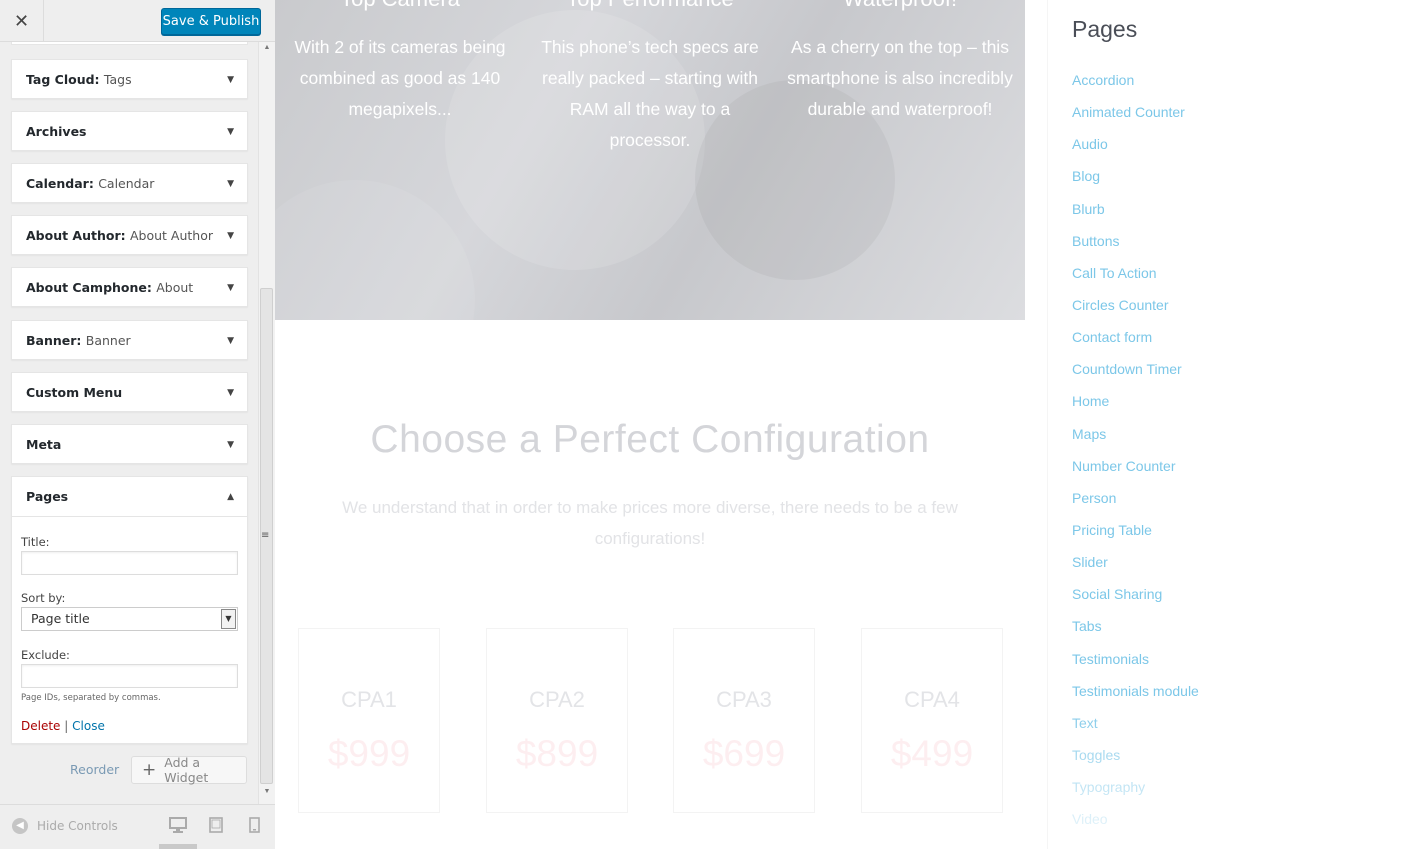 The height and width of the screenshot is (849, 1419). Describe the element at coordinates (1135, 763) in the screenshot. I see `page-link: Toggles` at that location.